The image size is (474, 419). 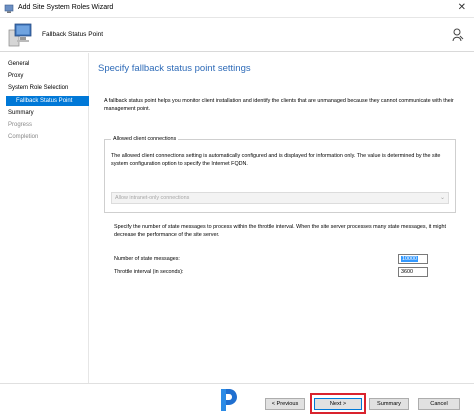 What do you see at coordinates (16, 76) in the screenshot?
I see `step-proxy: Proxy` at bounding box center [16, 76].